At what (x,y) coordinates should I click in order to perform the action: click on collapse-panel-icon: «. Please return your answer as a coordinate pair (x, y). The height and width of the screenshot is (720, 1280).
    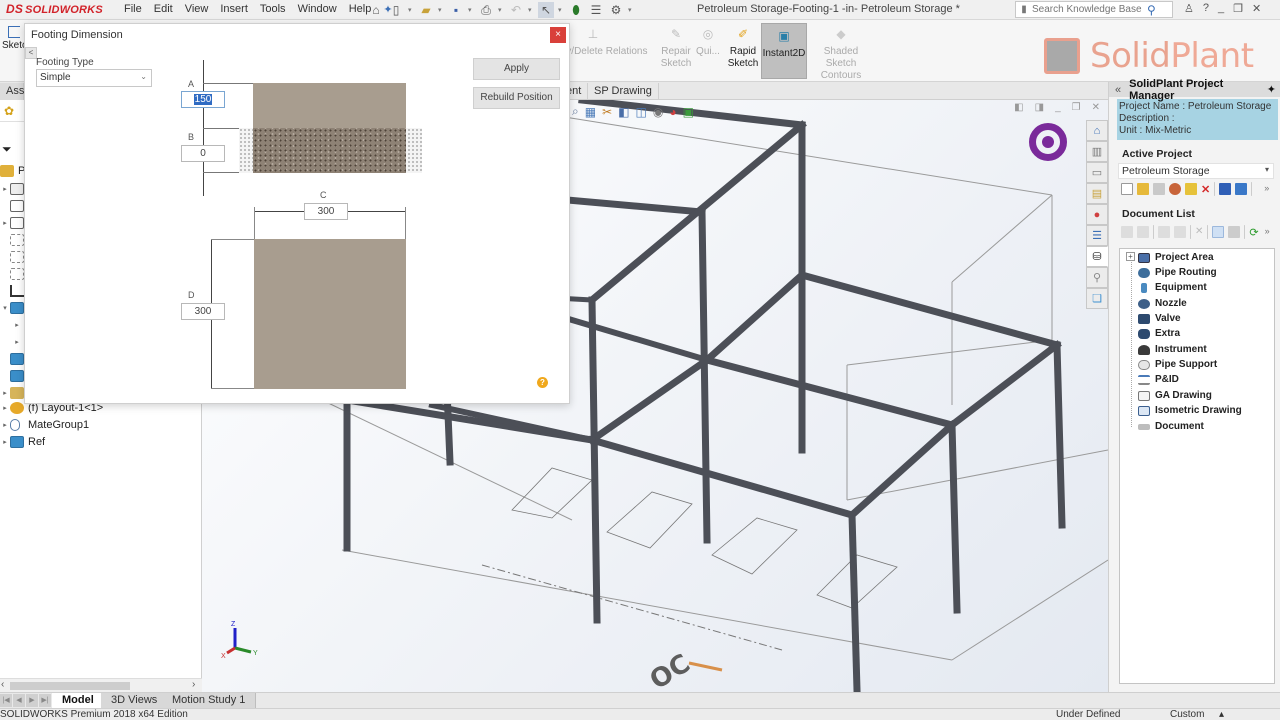
    Looking at the image, I should click on (1118, 90).